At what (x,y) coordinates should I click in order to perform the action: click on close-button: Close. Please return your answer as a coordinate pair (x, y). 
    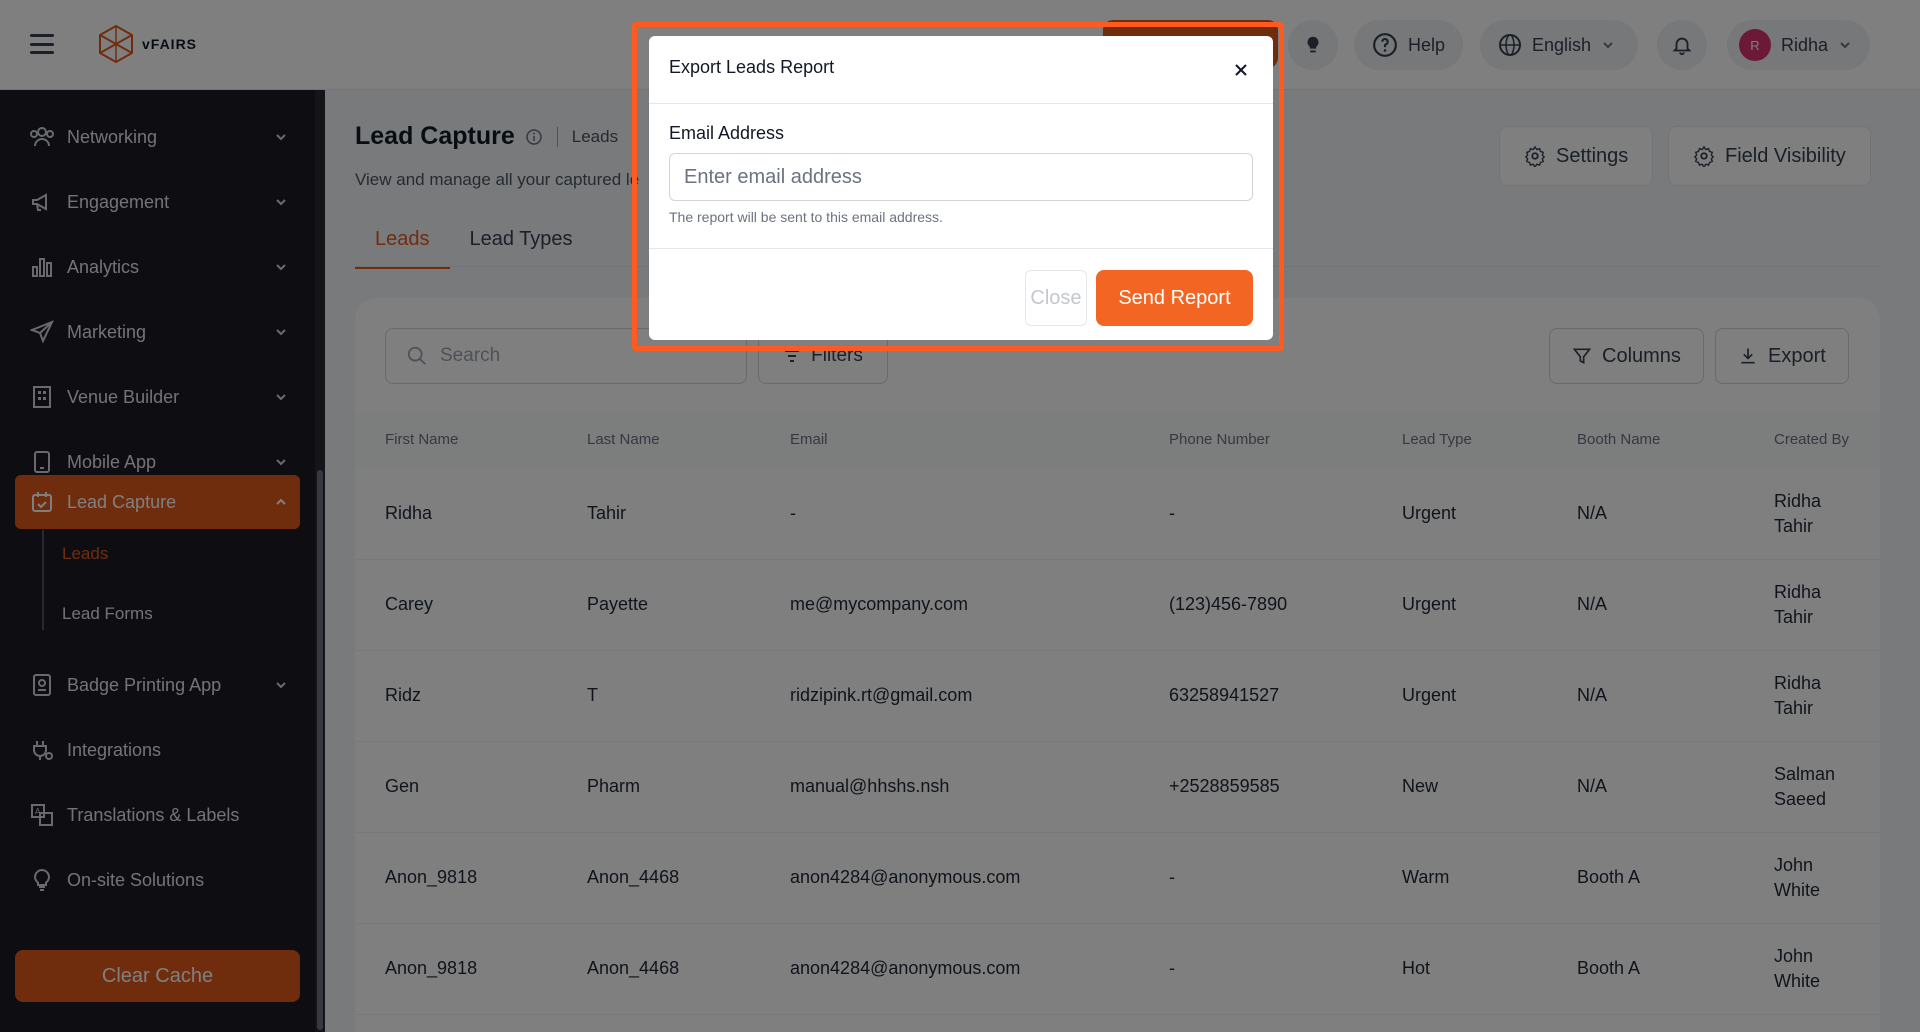
    Looking at the image, I should click on (1056, 298).